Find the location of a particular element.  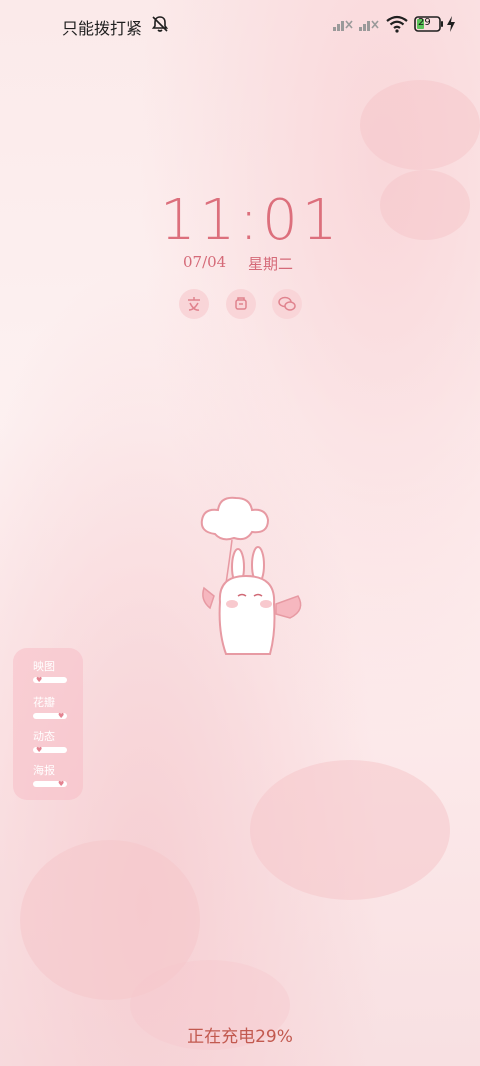

chat-icon is located at coordinates (287, 303).